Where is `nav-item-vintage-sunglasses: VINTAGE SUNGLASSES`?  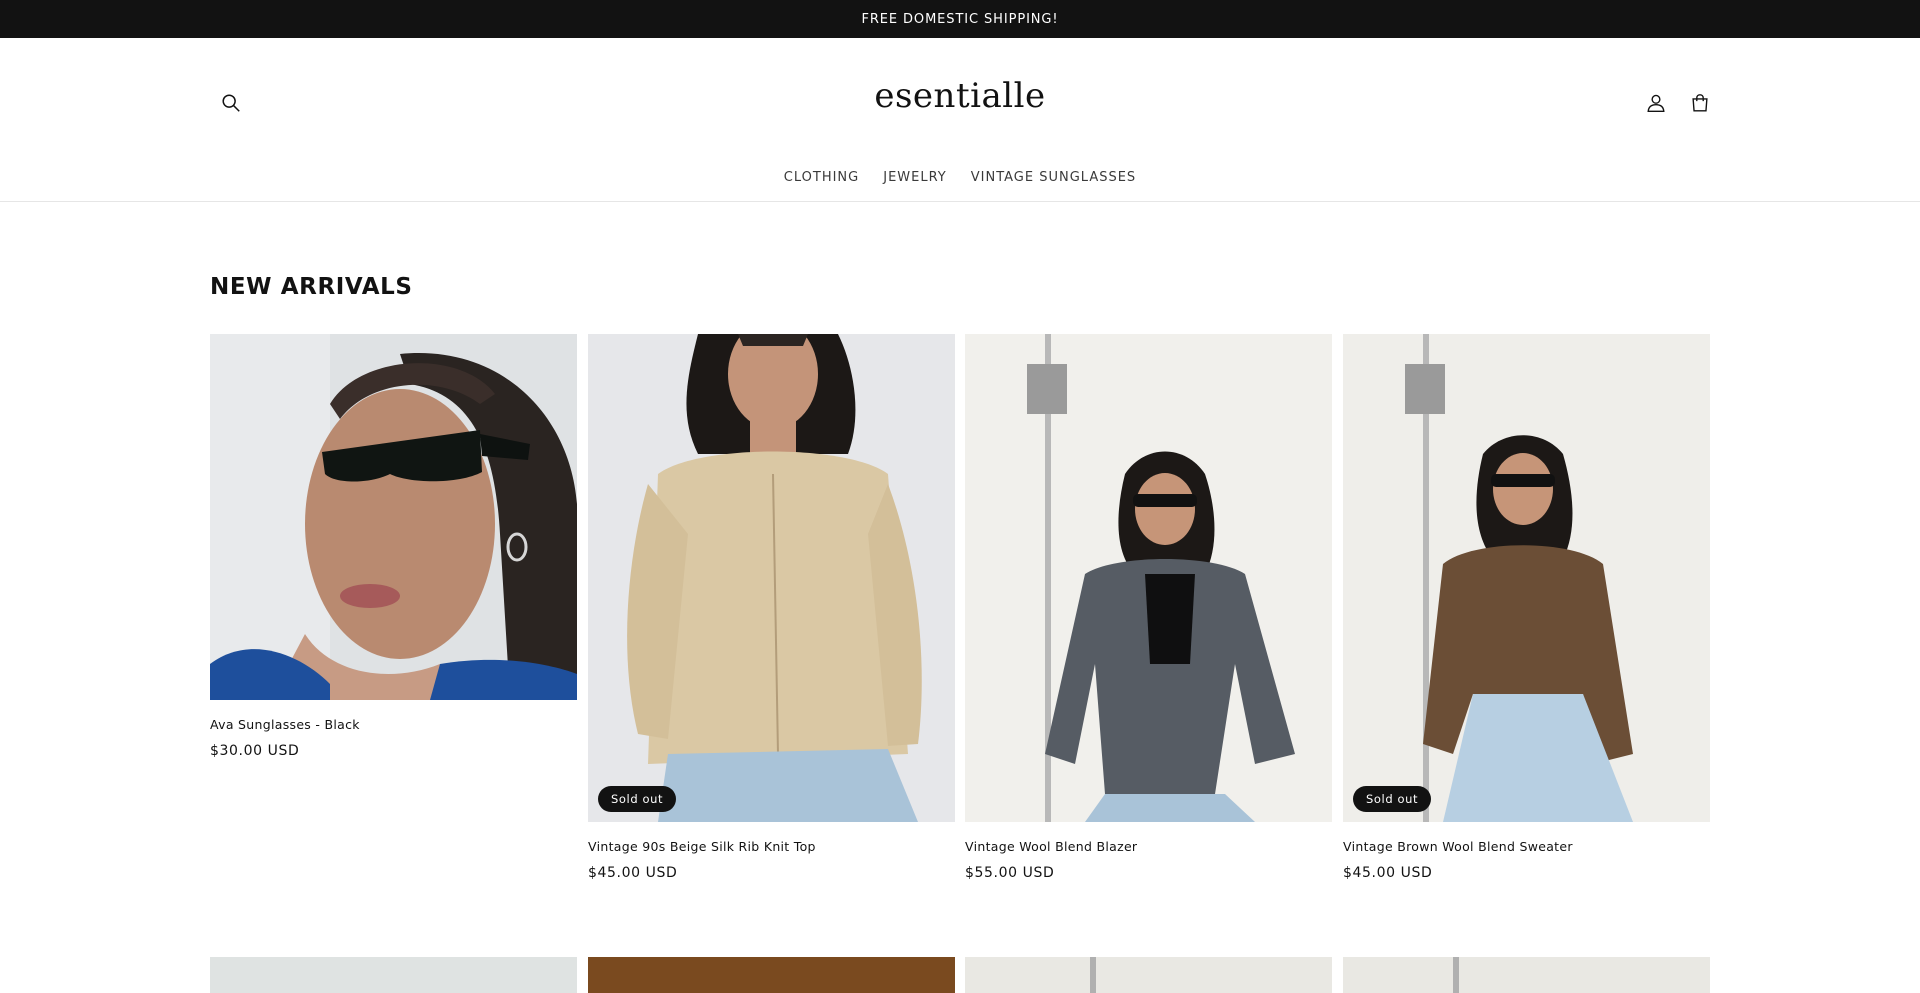
nav-item-vintage-sunglasses: VINTAGE SUNGLASSES is located at coordinates (1053, 177).